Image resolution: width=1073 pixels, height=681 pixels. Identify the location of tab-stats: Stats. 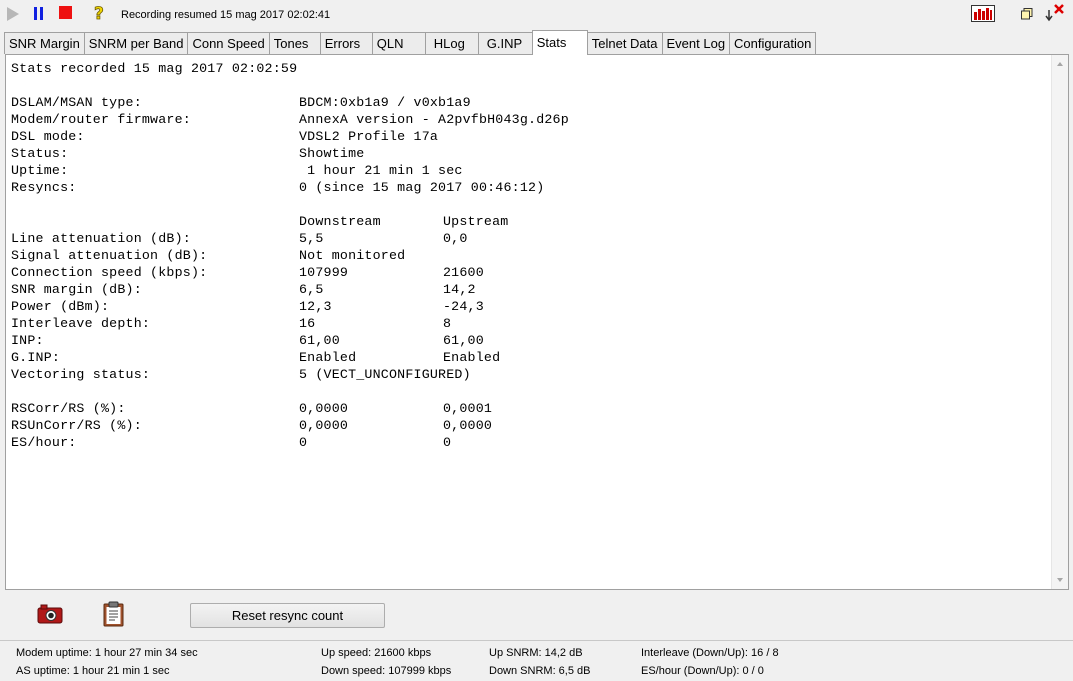
(559, 42).